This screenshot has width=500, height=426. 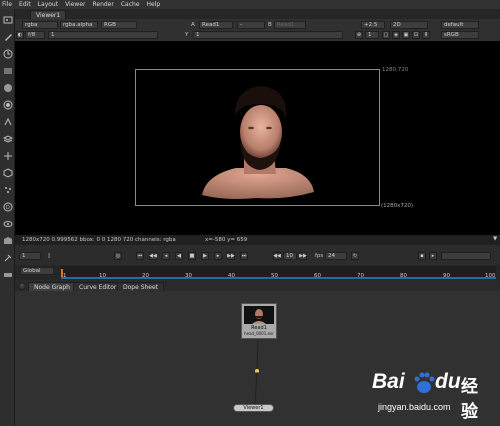 I want to click on baidu-logo-text: Bai, so click(x=388, y=381).